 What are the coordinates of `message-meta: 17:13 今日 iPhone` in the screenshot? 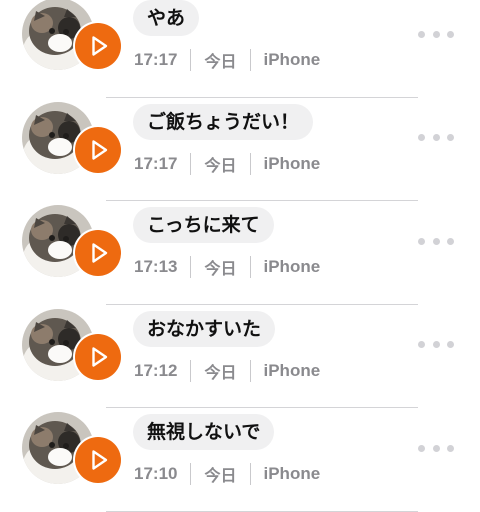 It's located at (227, 267).